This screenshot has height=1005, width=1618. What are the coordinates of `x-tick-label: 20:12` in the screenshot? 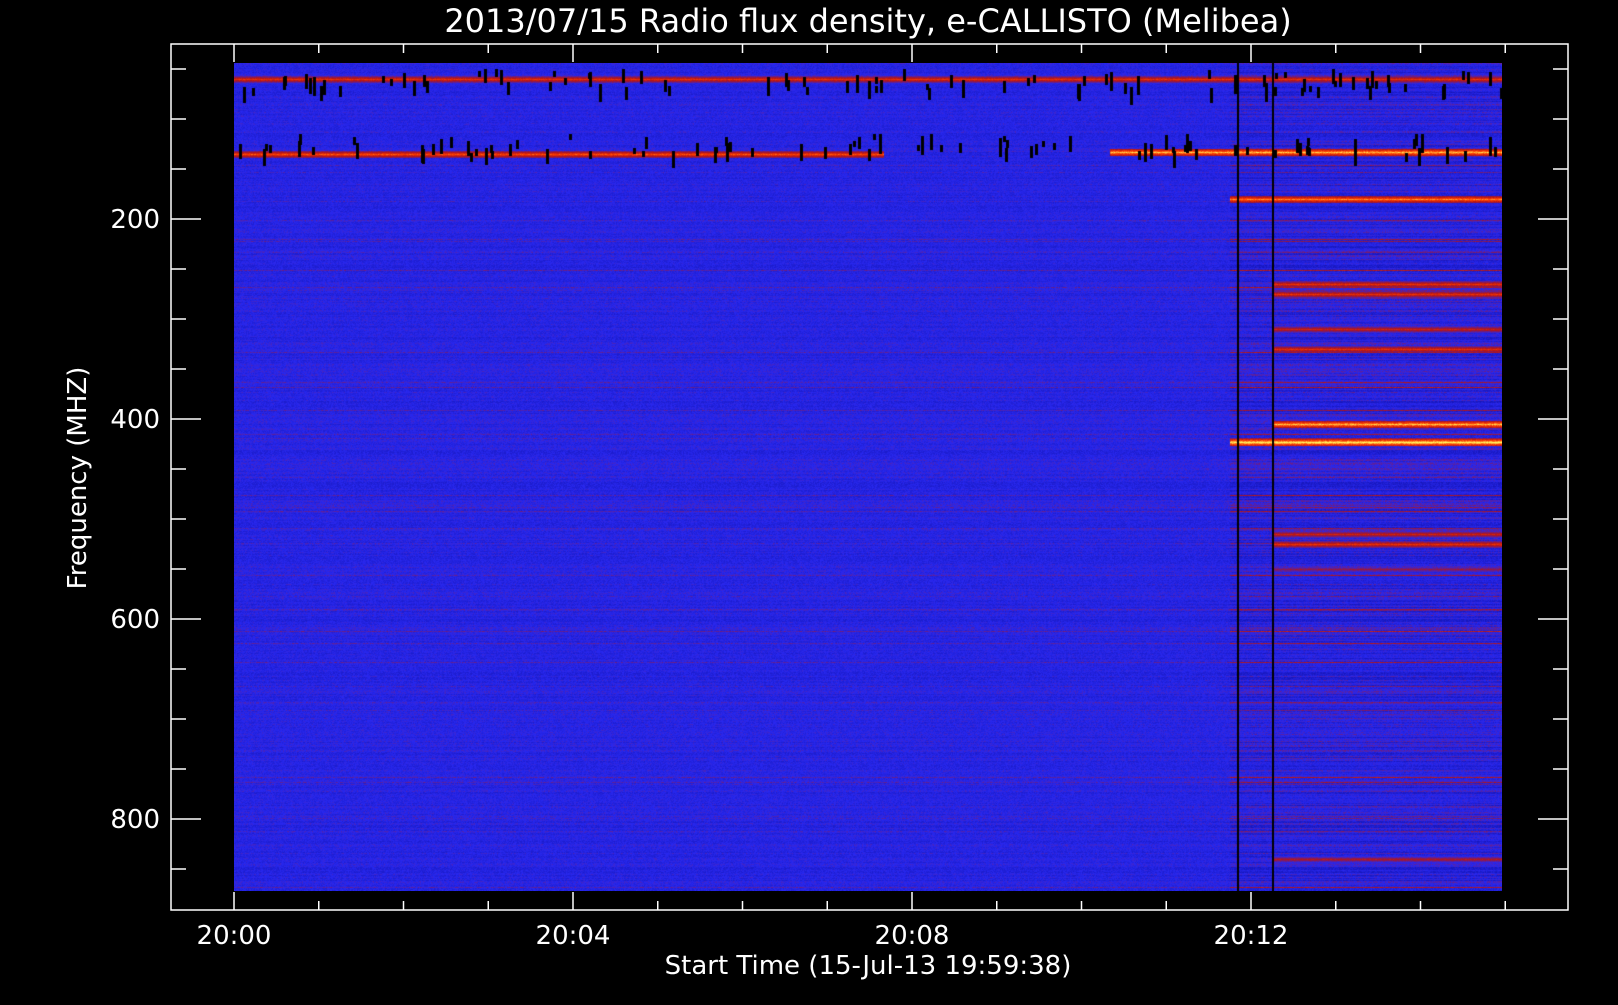 It's located at (1251, 936).